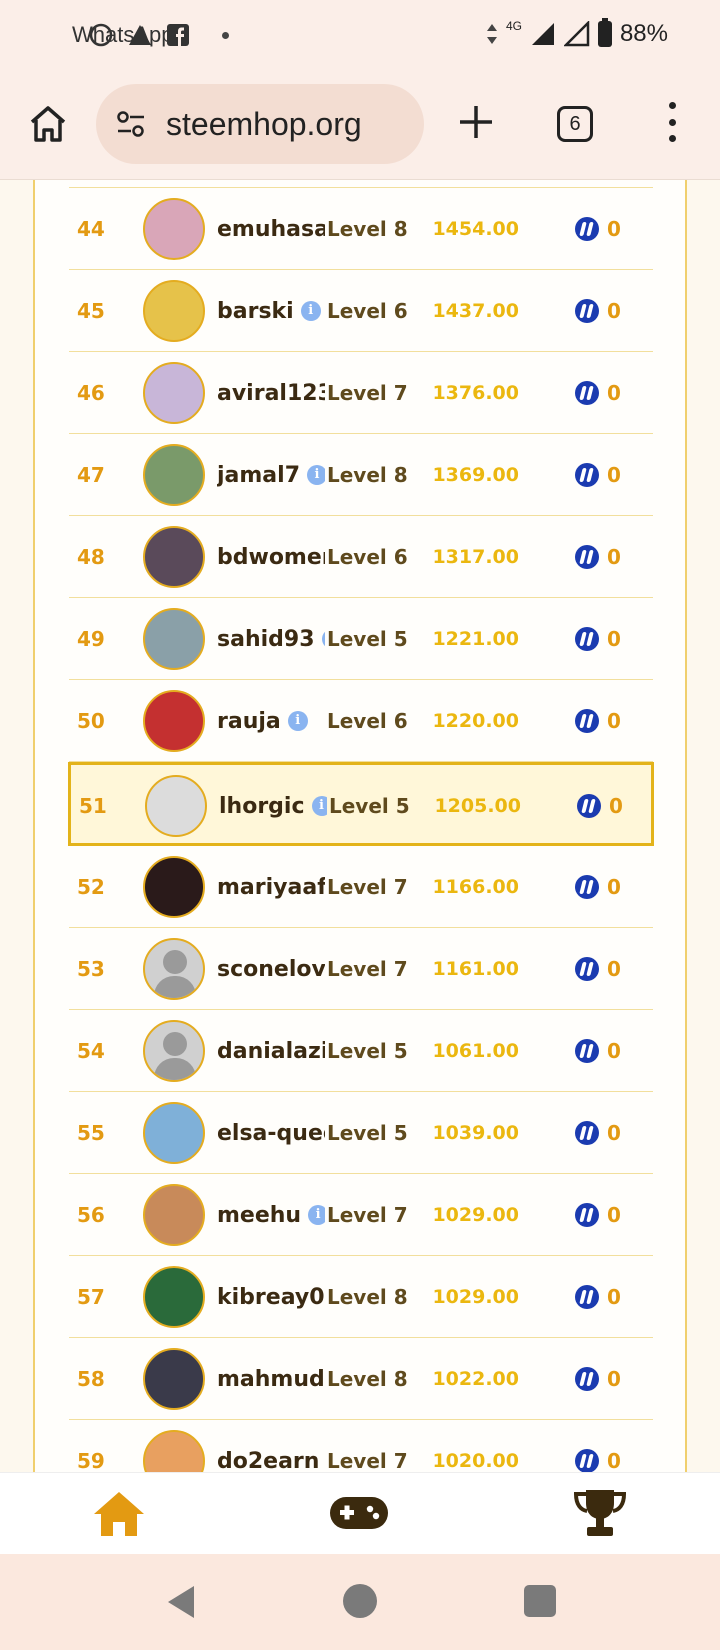 The width and height of the screenshot is (720, 1650). Describe the element at coordinates (48, 124) in the screenshot. I see `browser-home-icon` at that location.